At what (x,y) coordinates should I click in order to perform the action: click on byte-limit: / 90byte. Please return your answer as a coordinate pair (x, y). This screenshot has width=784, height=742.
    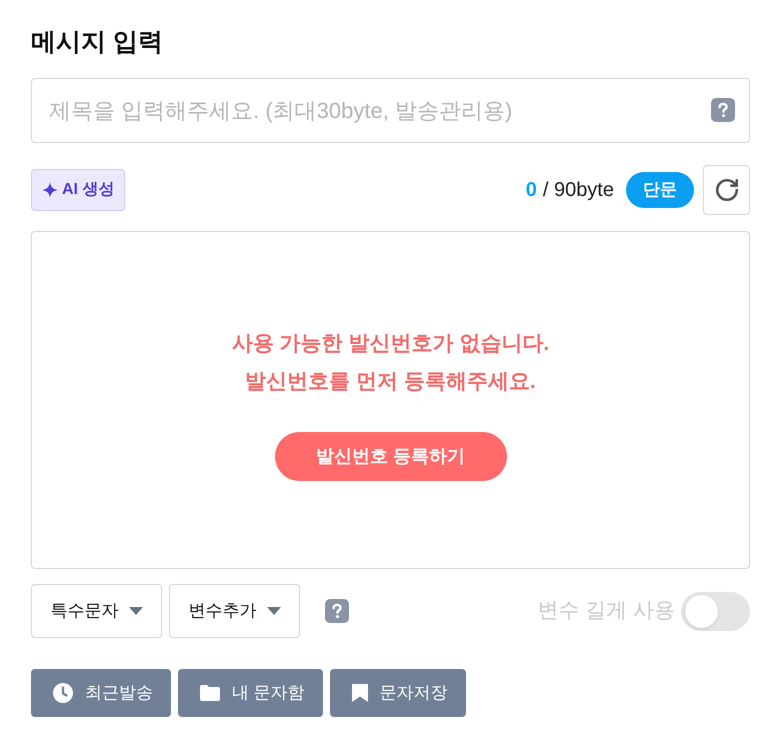
    Looking at the image, I should click on (578, 190).